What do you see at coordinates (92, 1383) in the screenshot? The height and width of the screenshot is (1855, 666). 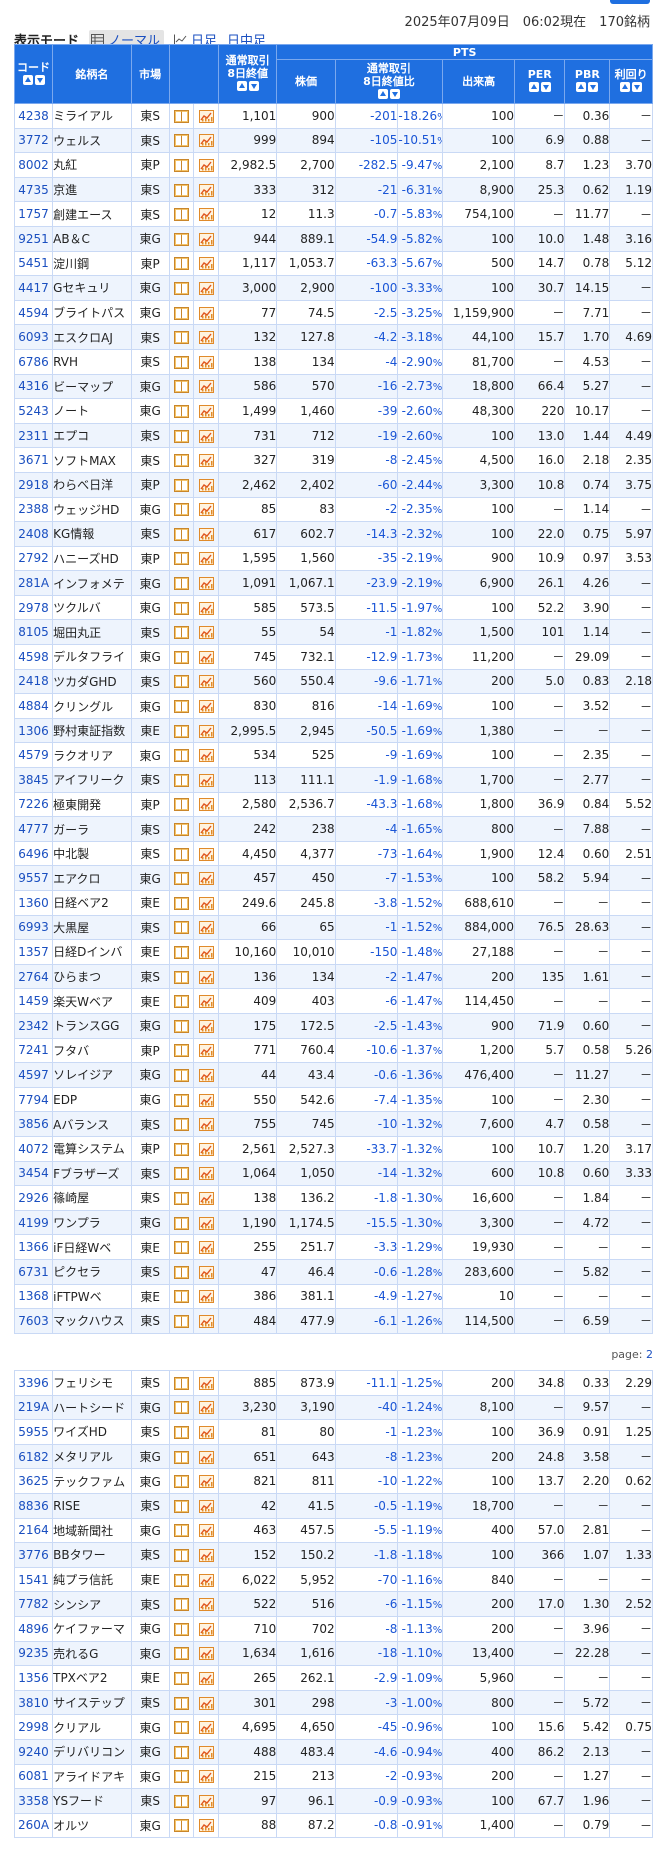 I see `stock-name: フェリシモ` at bounding box center [92, 1383].